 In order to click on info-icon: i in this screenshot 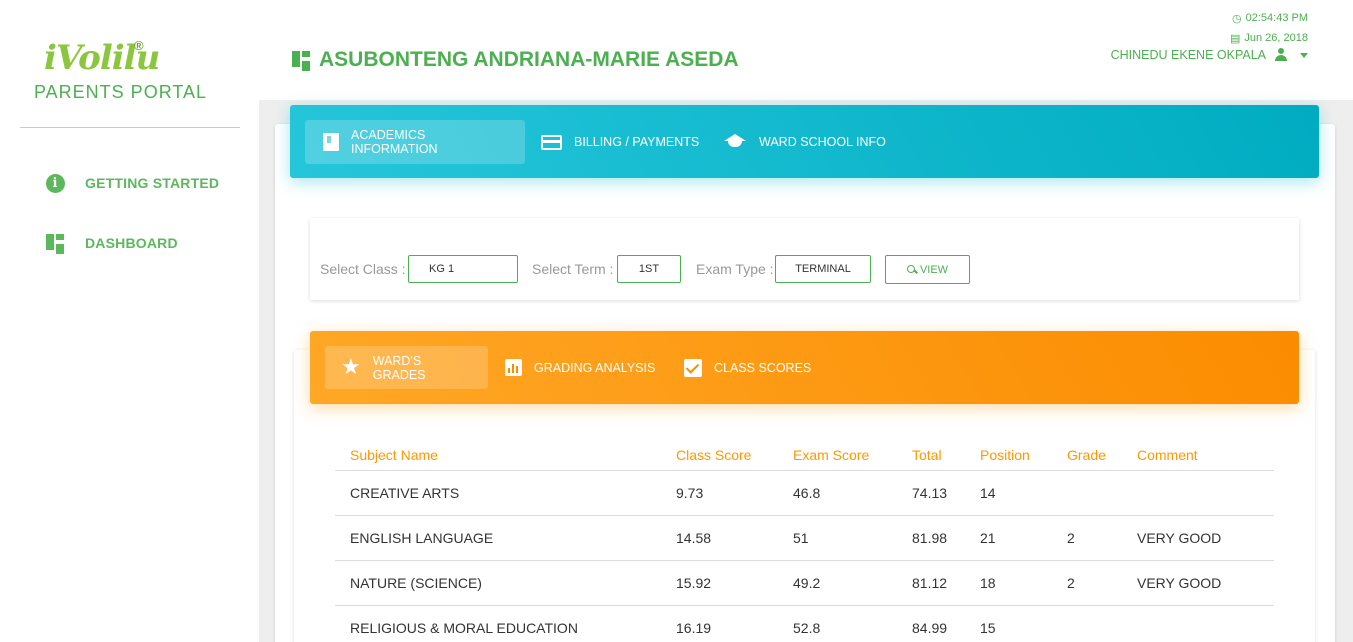, I will do `click(55, 183)`.